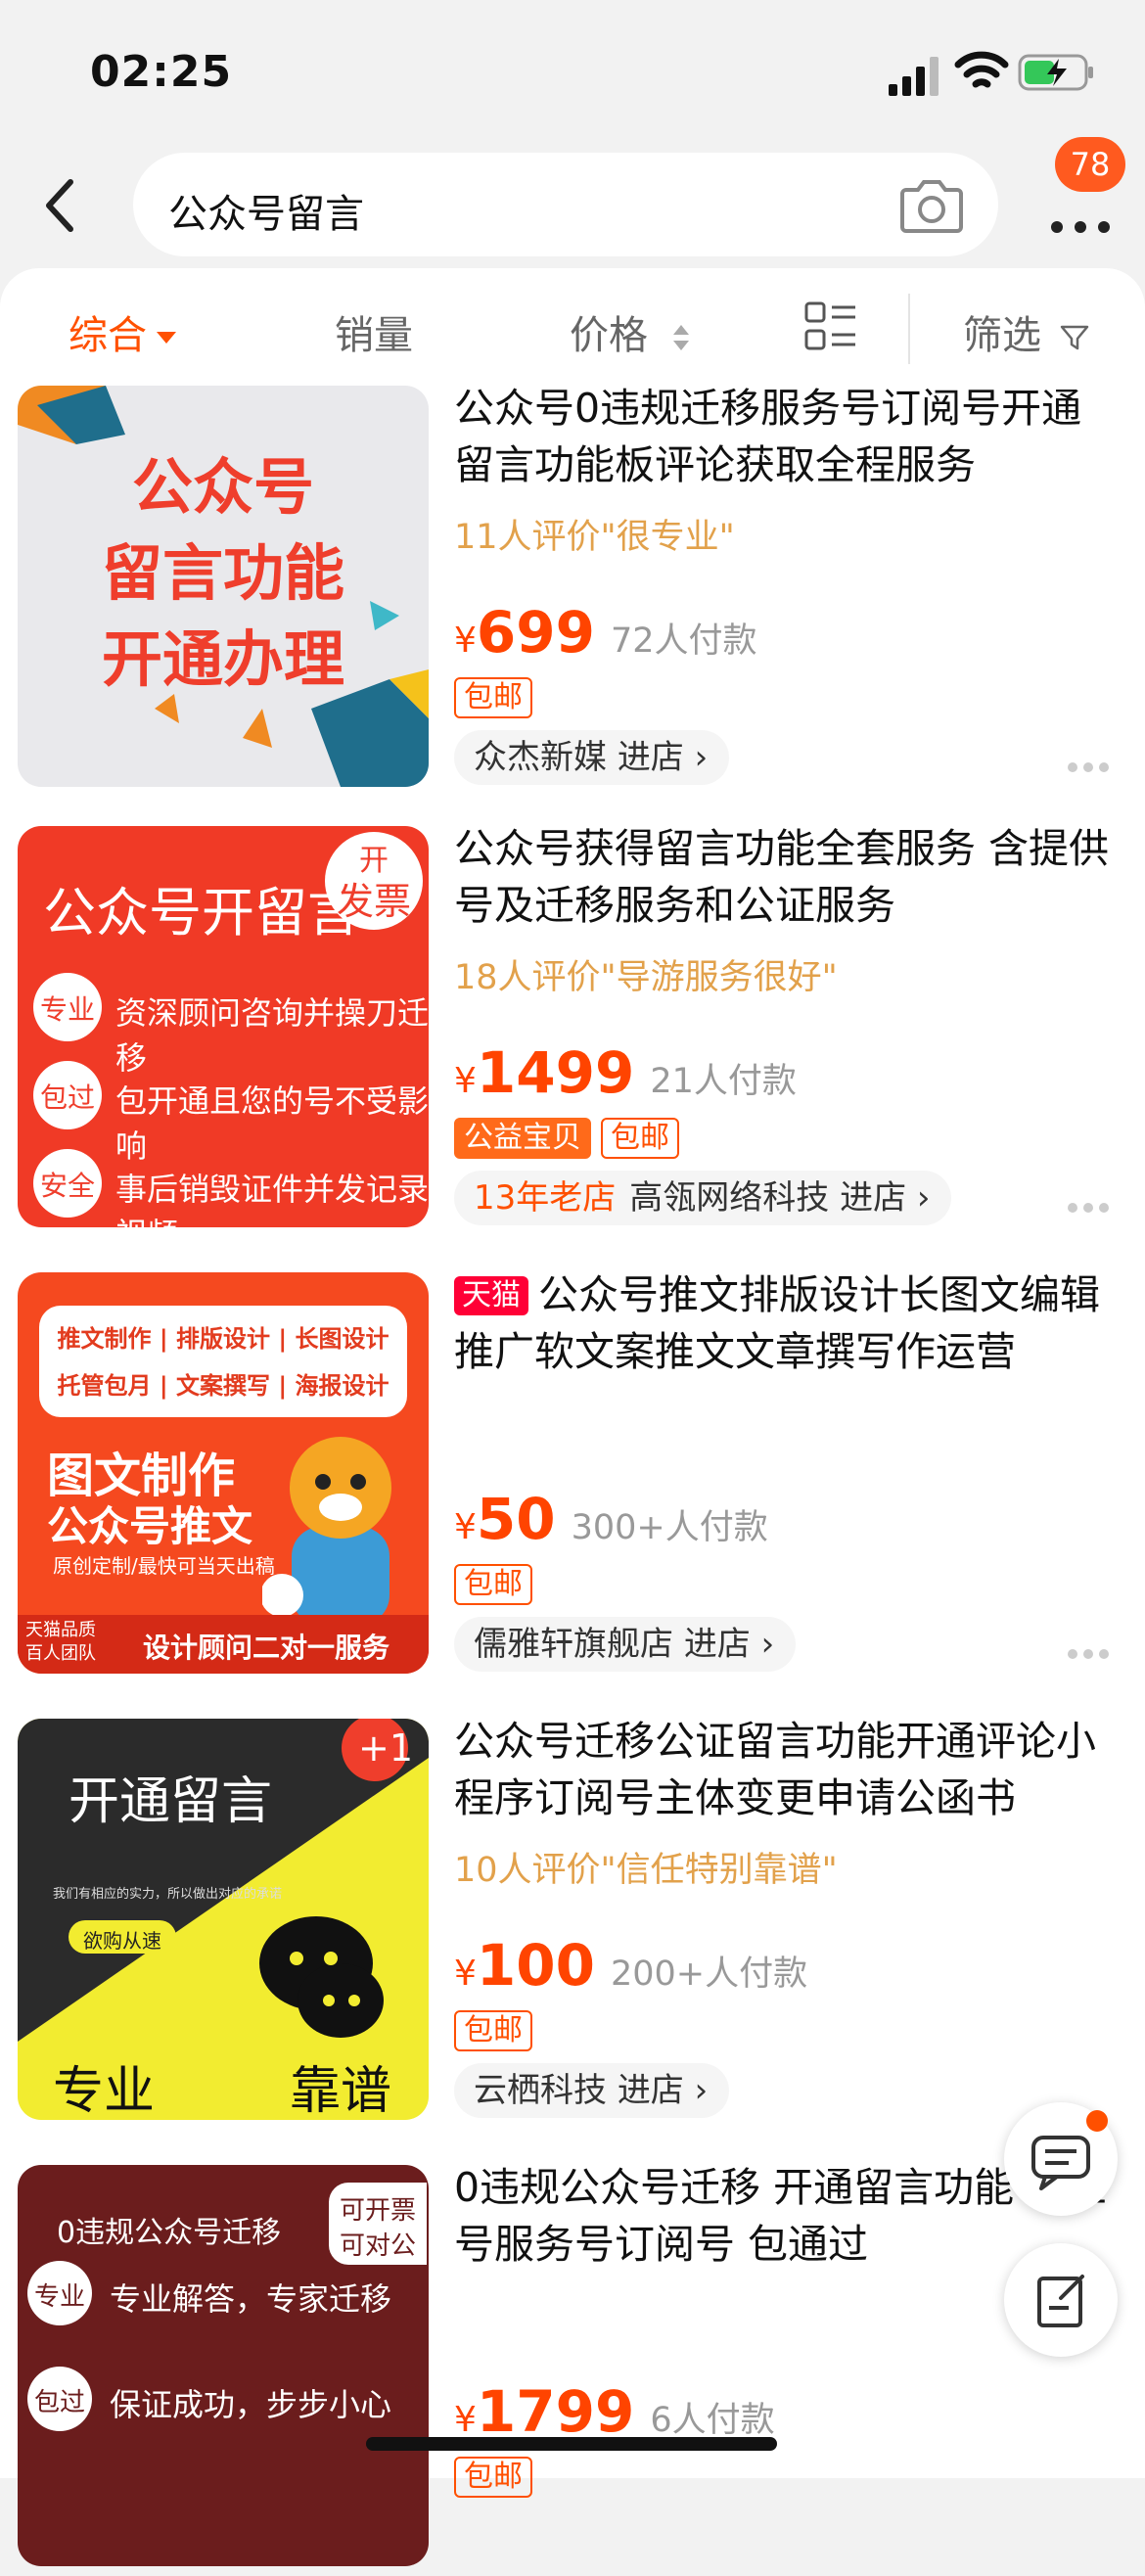 This screenshot has height=2576, width=1145. I want to click on filter-funnel-icon, so click(1074, 338).